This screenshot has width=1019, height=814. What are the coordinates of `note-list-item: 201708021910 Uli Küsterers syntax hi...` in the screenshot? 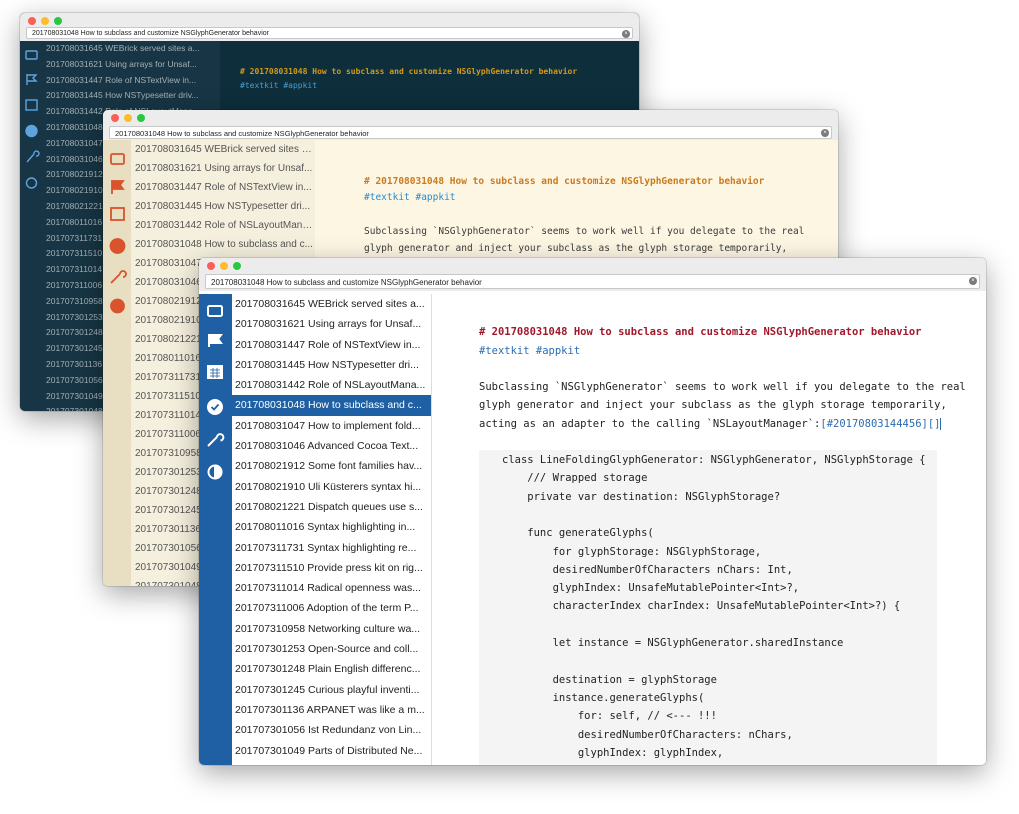 It's located at (331, 487).